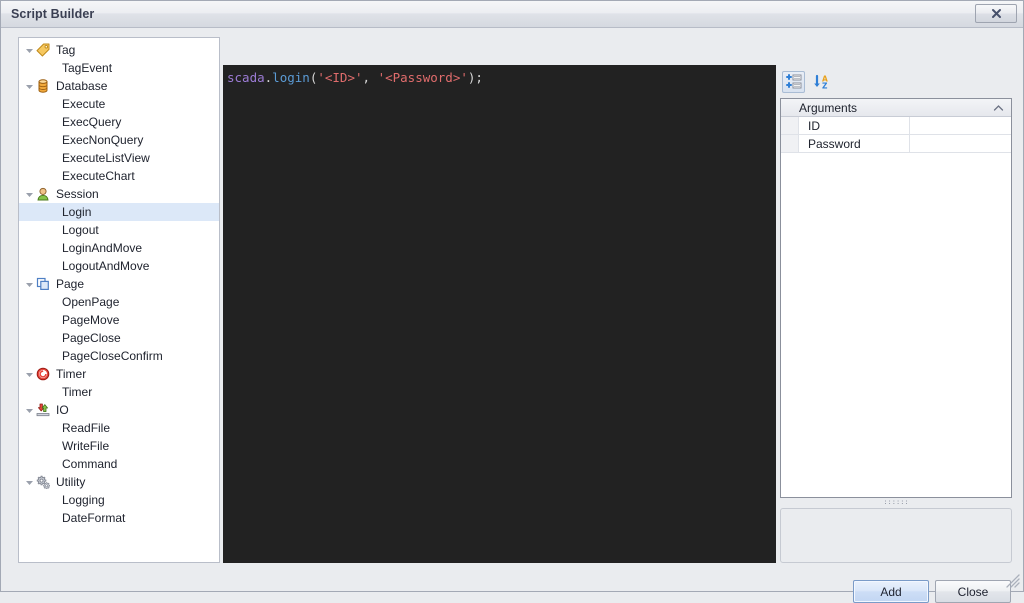 The image size is (1024, 603). Describe the element at coordinates (70, 284) in the screenshot. I see `tree-node-label: Page` at that location.